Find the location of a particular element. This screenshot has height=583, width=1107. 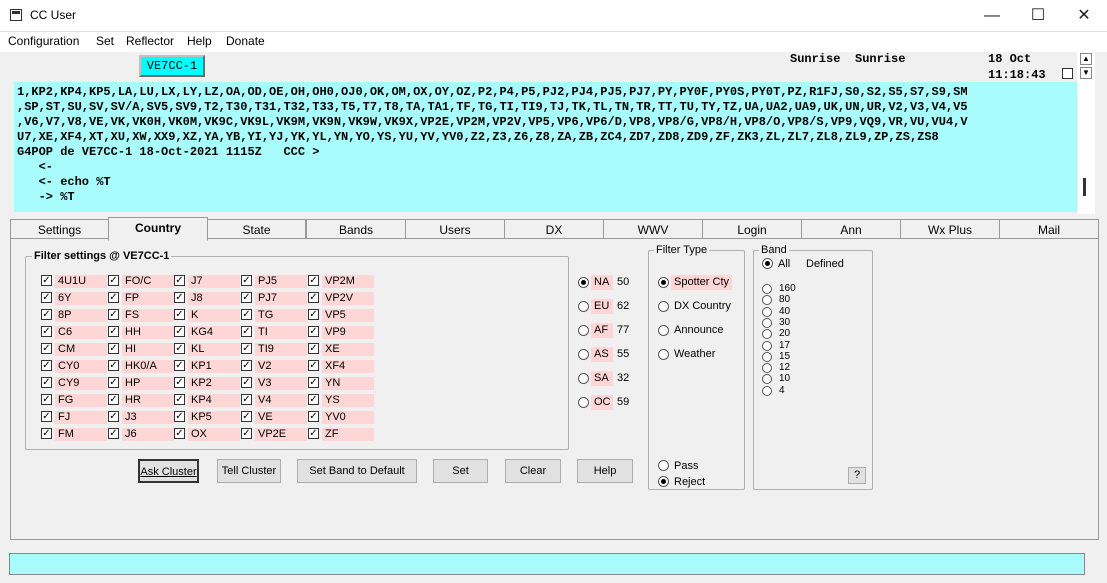

tab-state: State is located at coordinates (256, 229).